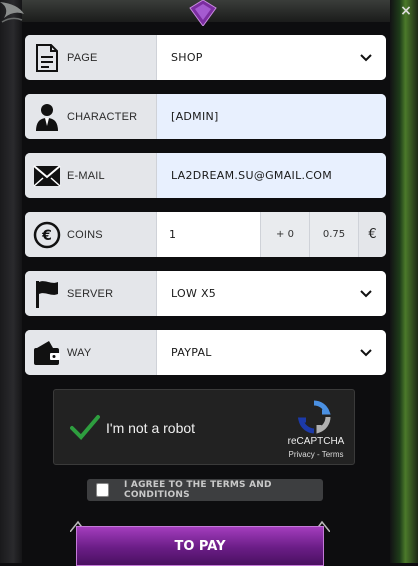  What do you see at coordinates (86, 175) in the screenshot?
I see `email-label: E-MAIL` at bounding box center [86, 175].